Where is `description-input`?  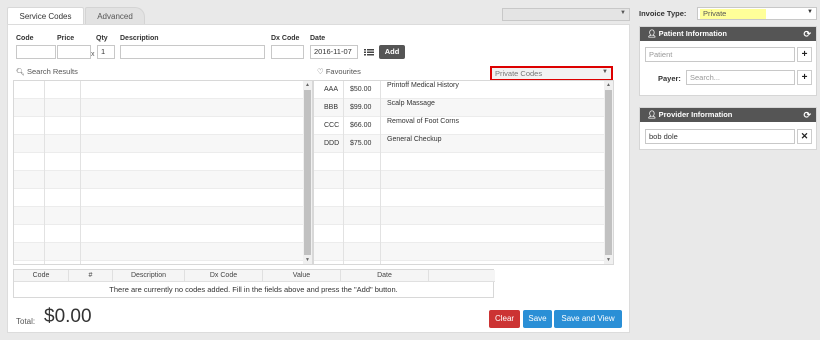 description-input is located at coordinates (192, 52).